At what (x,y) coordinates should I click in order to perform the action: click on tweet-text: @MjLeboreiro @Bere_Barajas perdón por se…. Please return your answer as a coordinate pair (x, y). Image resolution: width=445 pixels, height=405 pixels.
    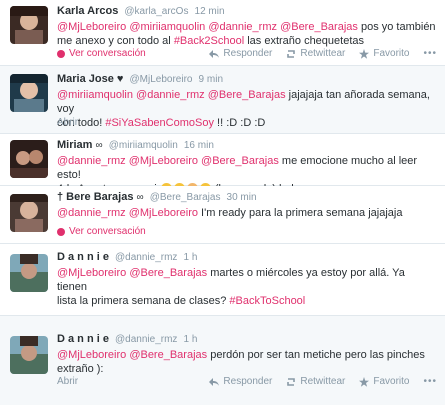
    Looking at the image, I should click on (247, 362).